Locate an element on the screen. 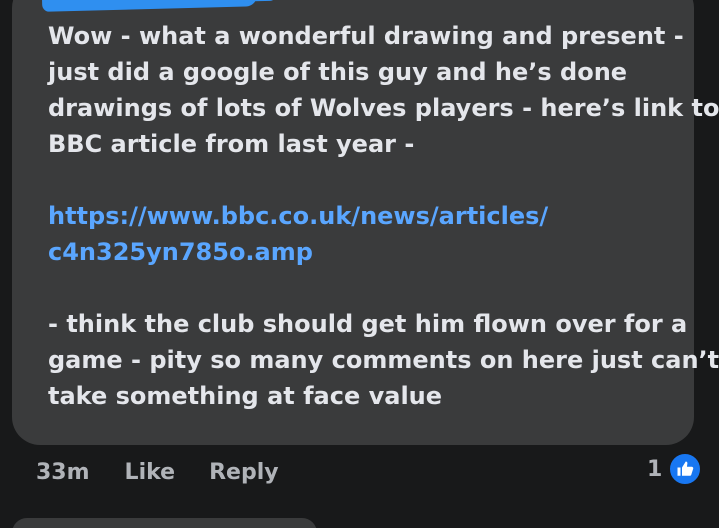  reaction-count: 1 is located at coordinates (655, 469).